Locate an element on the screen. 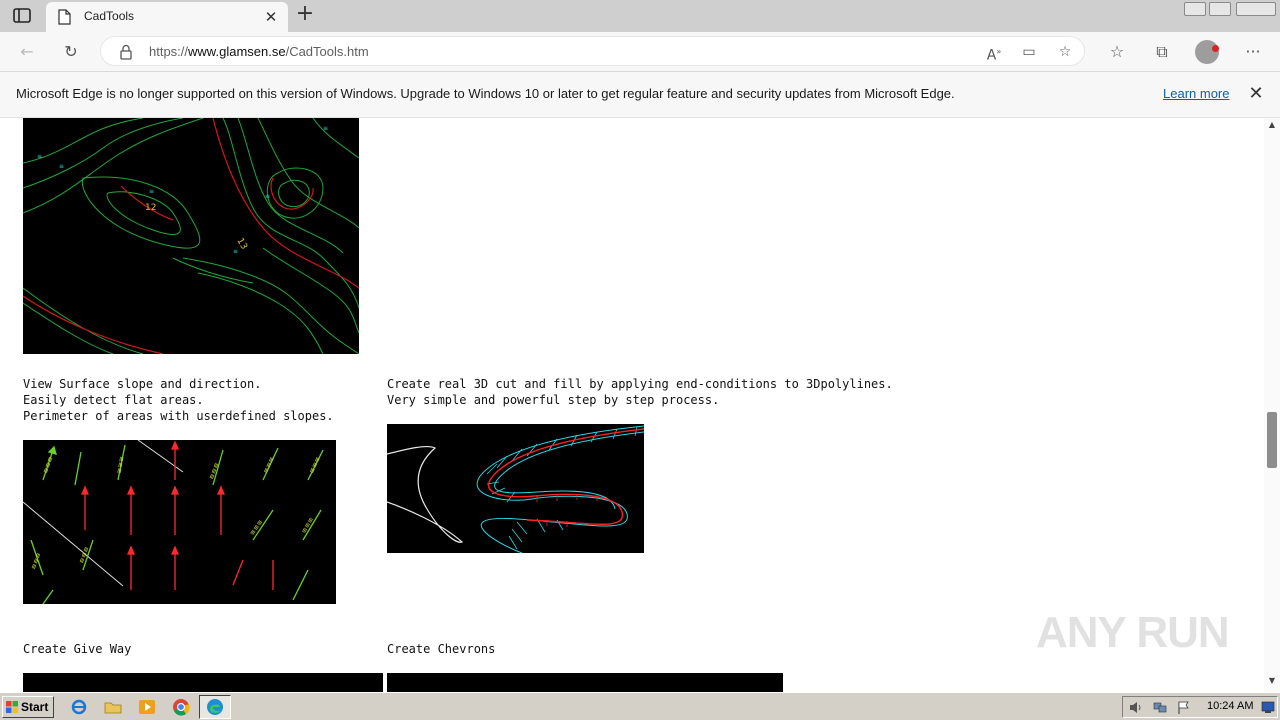 This screenshot has height=720, width=1280. learn-more-link: Learn more is located at coordinates (1196, 93).